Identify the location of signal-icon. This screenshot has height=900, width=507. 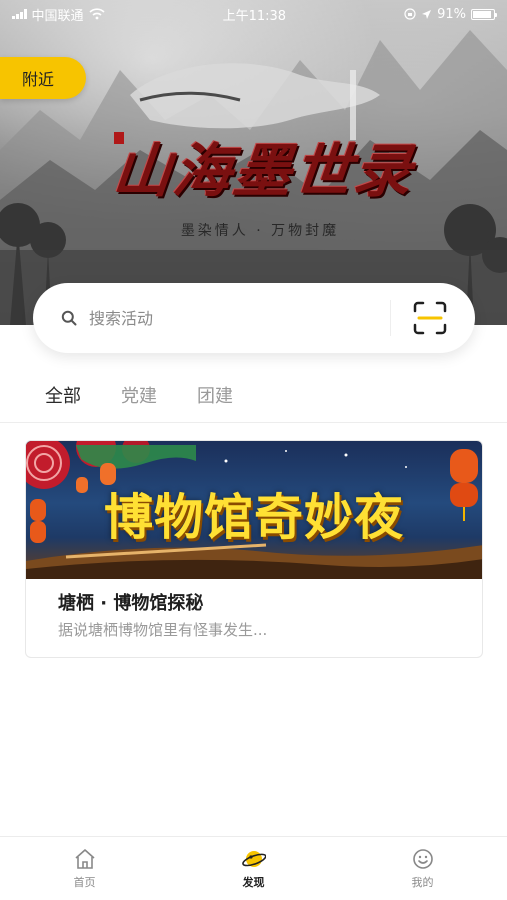
(19, 14).